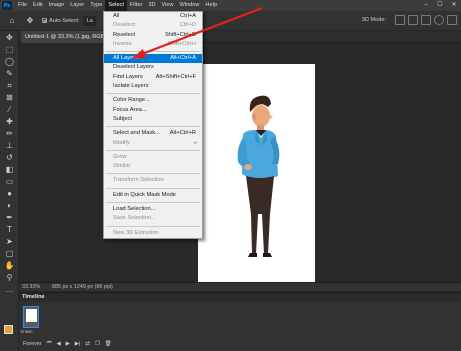 Image resolution: width=461 pixels, height=351 pixels. I want to click on menu-item-all: All Ctrl+A, so click(153, 16).